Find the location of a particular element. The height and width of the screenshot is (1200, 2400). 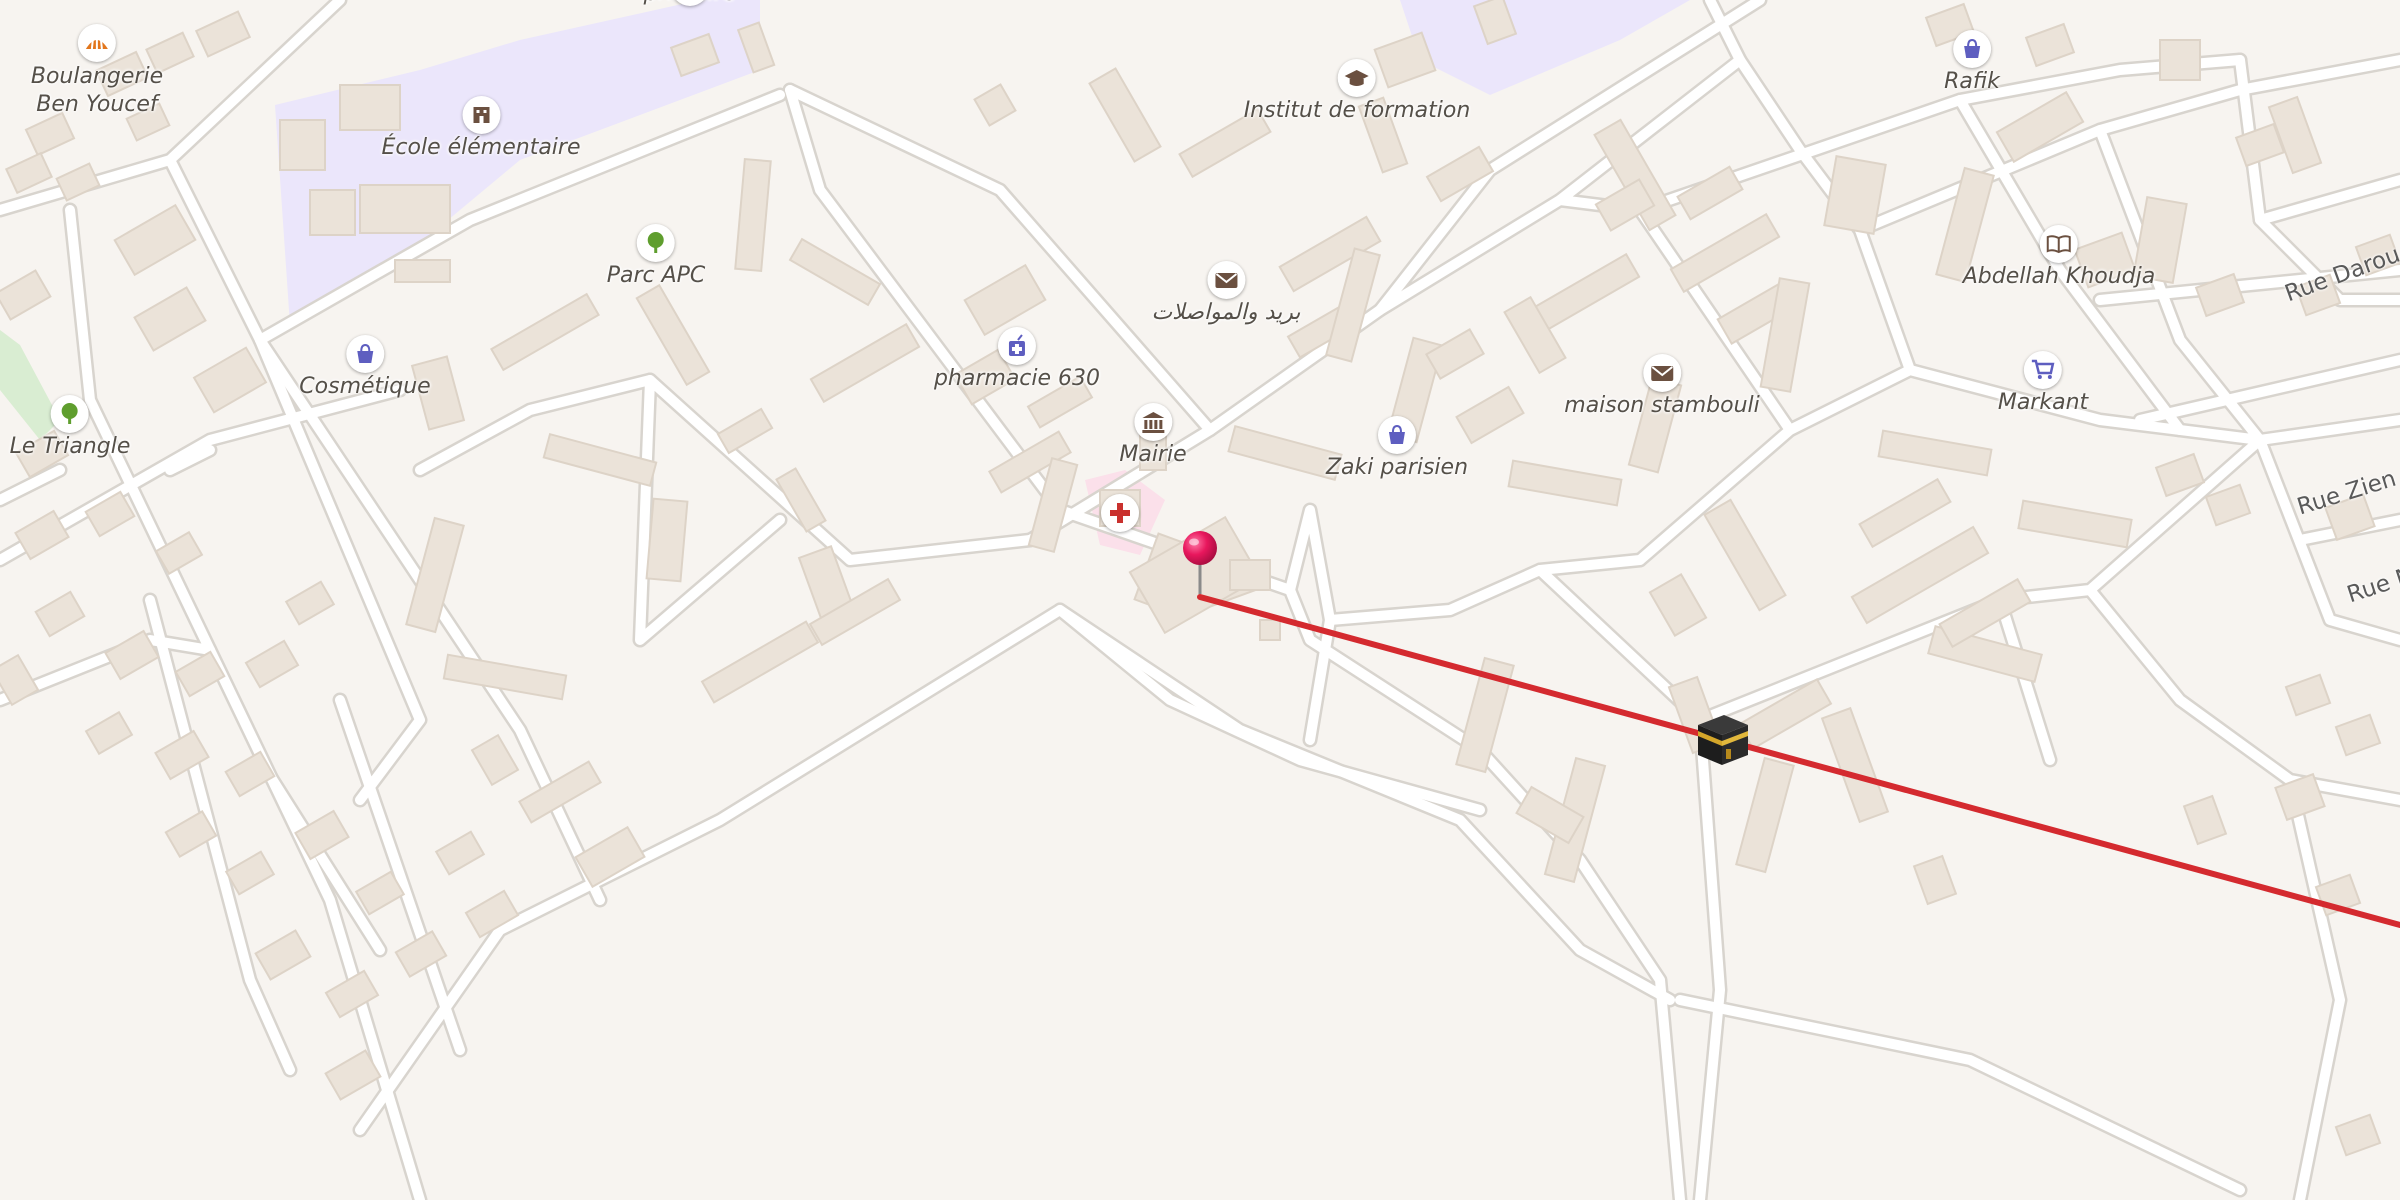

poi-cosmetique: Cosmétique is located at coordinates (365, 367).